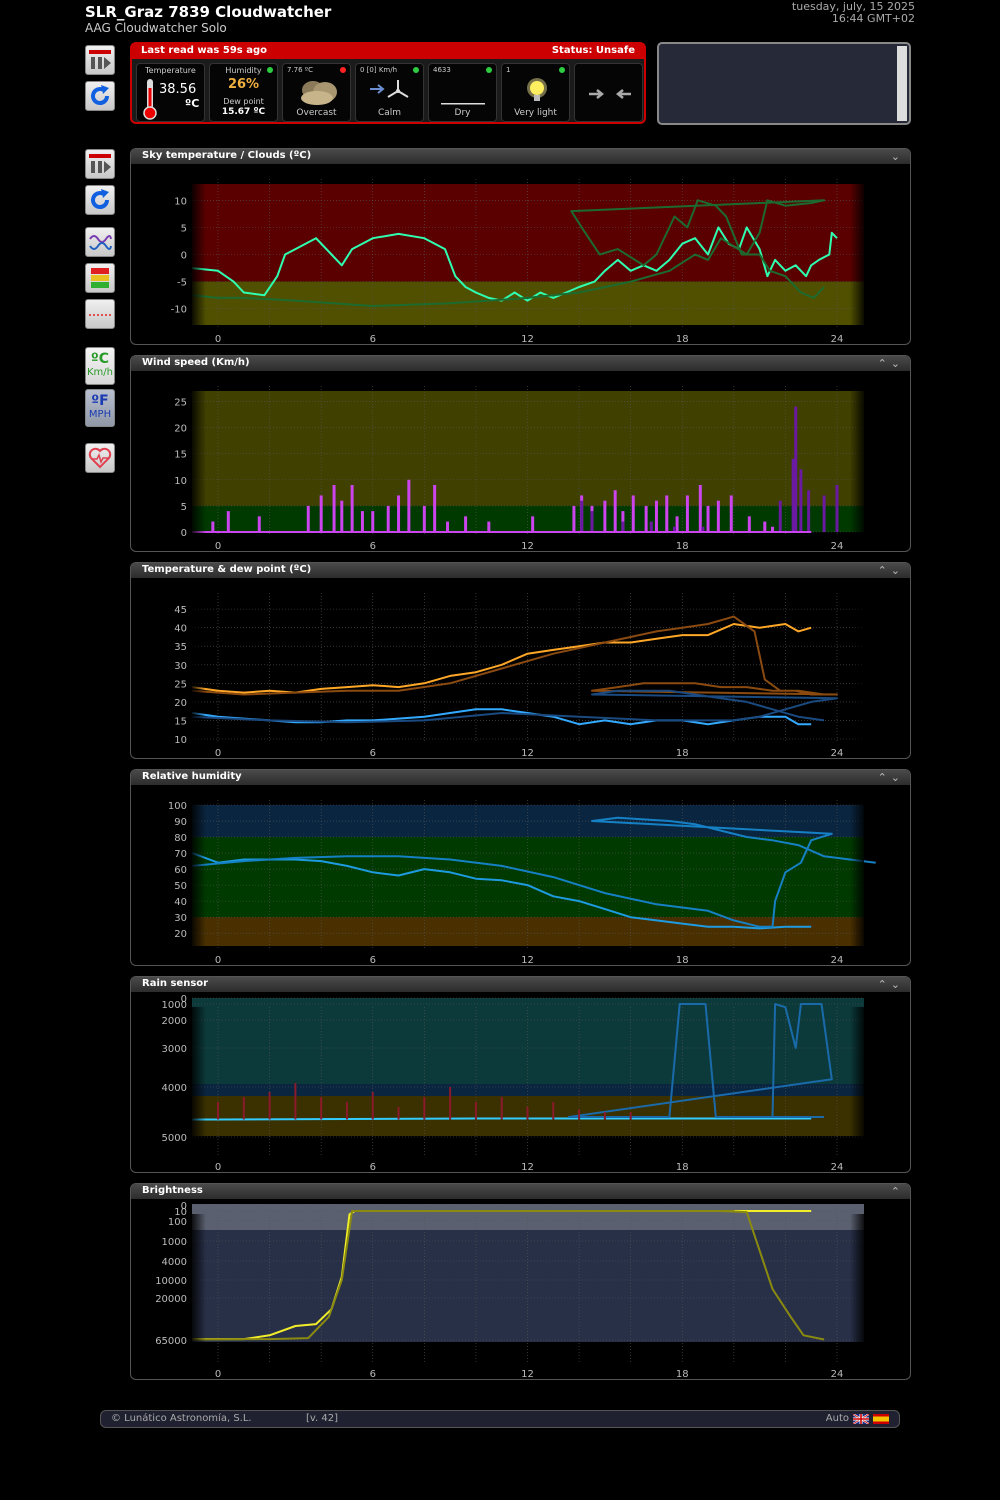 The width and height of the screenshot is (1000, 1500). I want to click on chart-svg: 0100020003000400050000 6 12 18 24, so click(513, 1083).